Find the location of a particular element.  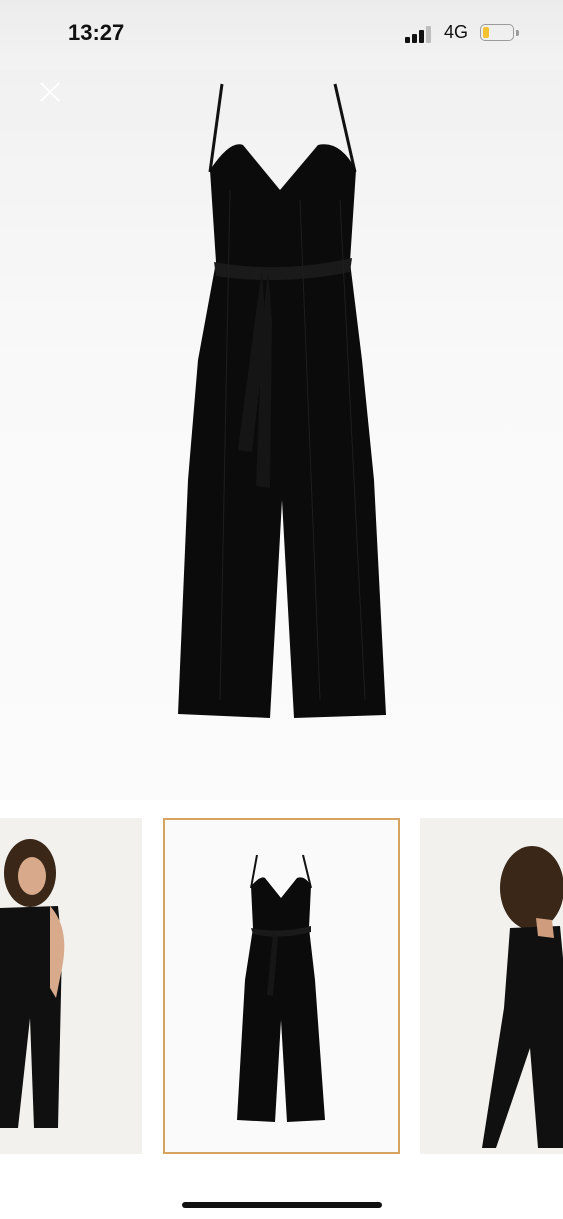

battery-cap is located at coordinates (517, 33).